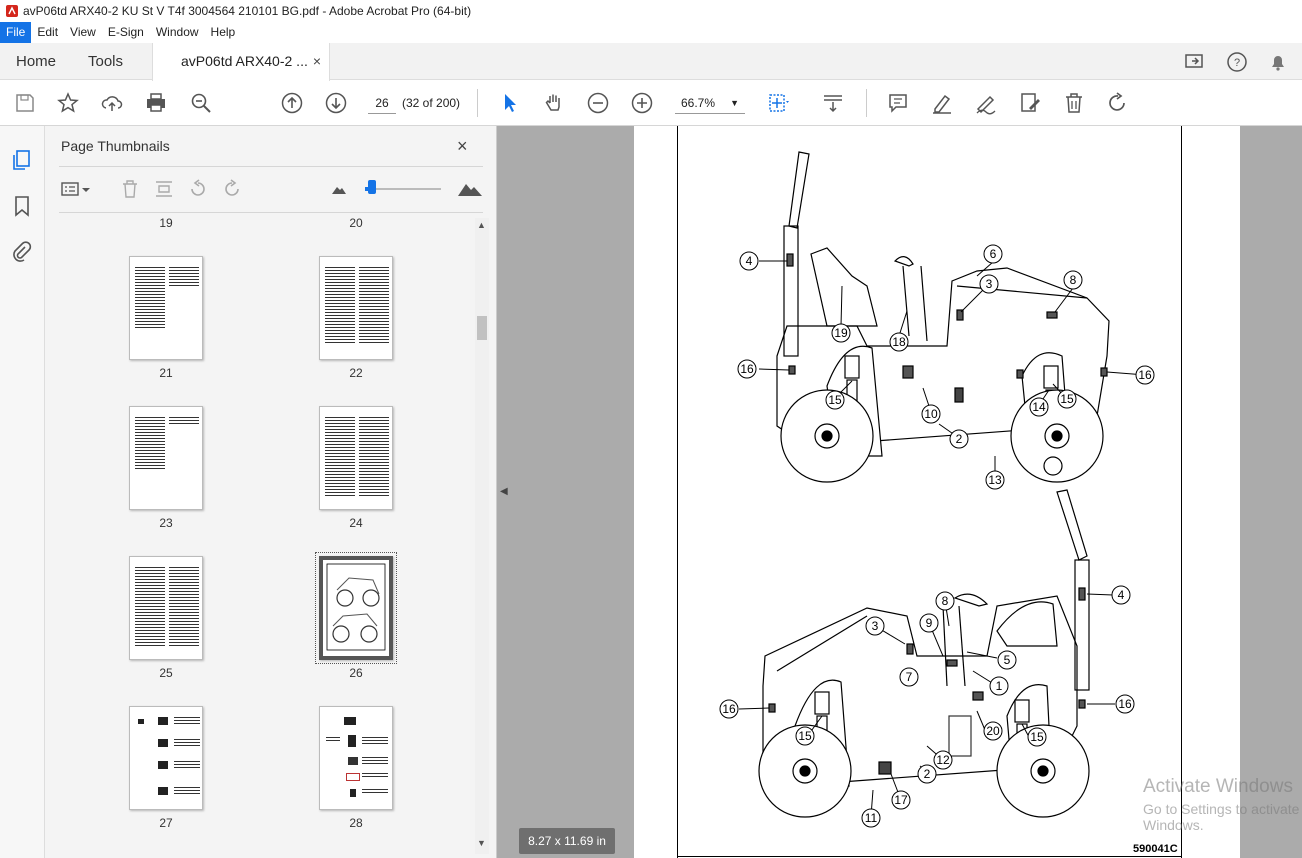 This screenshot has height=858, width=1302. I want to click on small-mountain-icon, so click(339, 189).